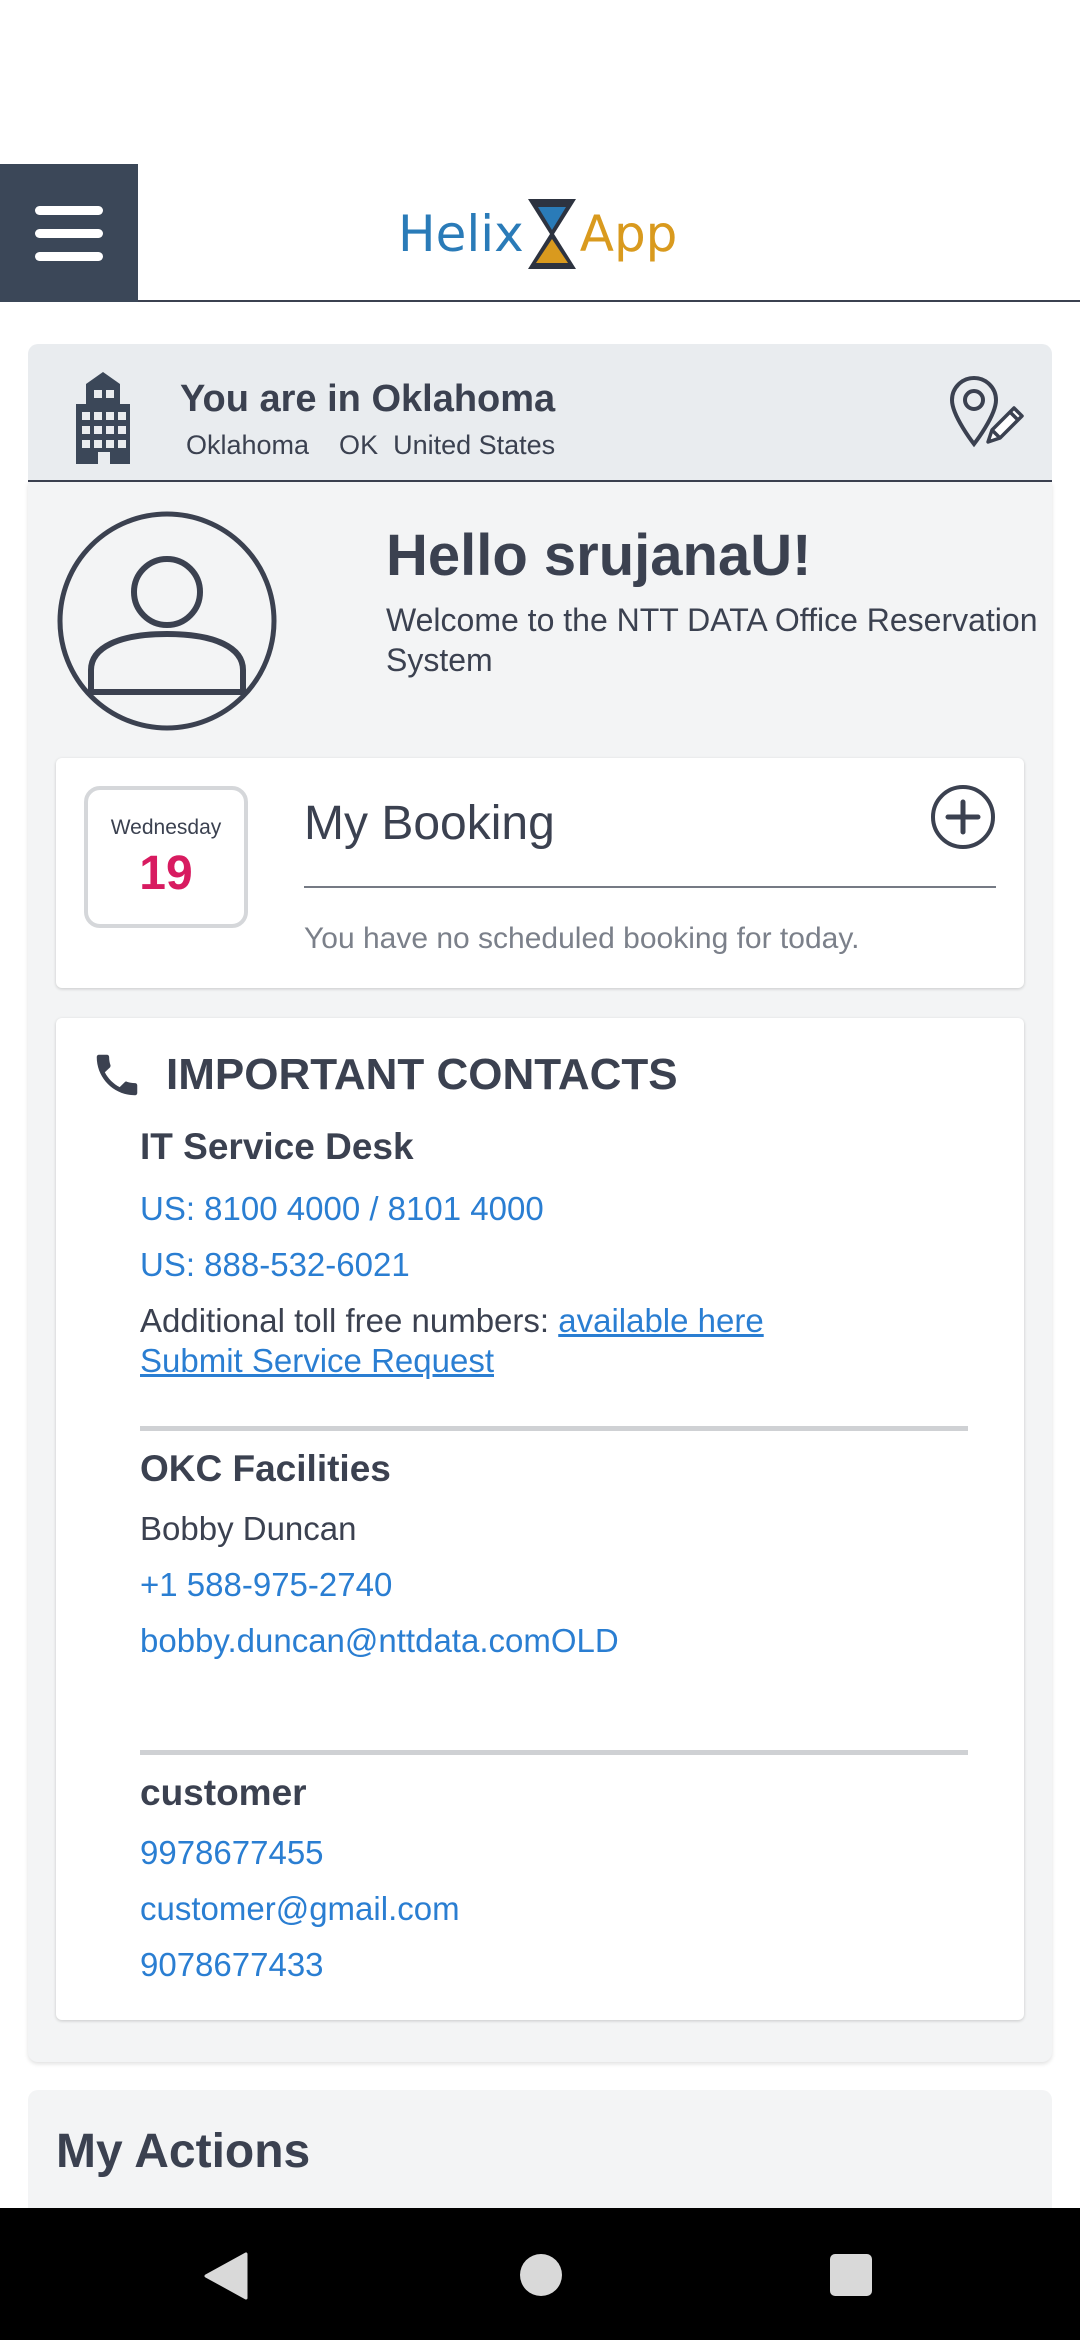 The width and height of the screenshot is (1080, 2340). I want to click on facilities-contact-name: Bobby Duncan, so click(248, 1528).